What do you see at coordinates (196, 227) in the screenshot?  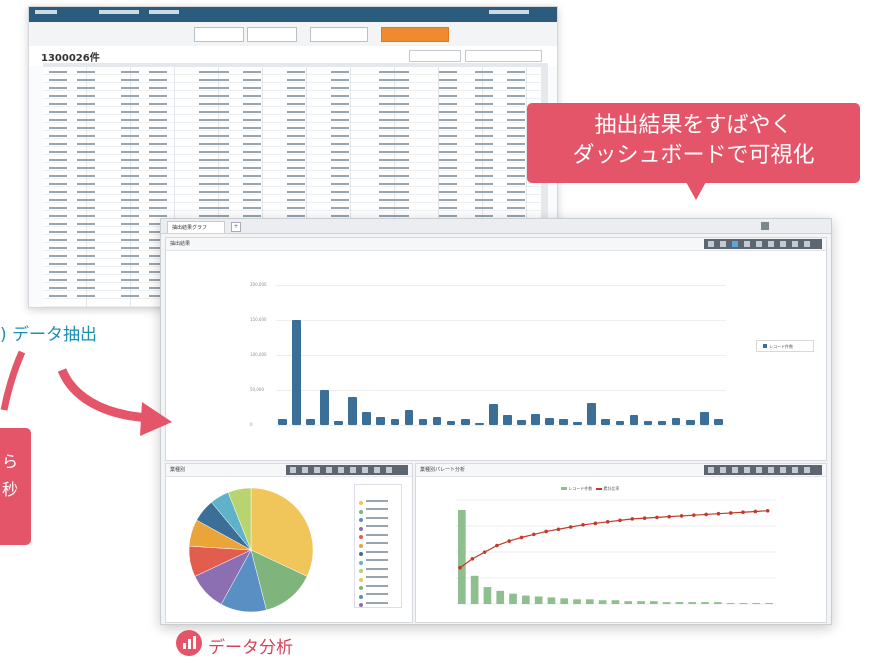 I see `tab-extract-results: 抽出結果グラフ` at bounding box center [196, 227].